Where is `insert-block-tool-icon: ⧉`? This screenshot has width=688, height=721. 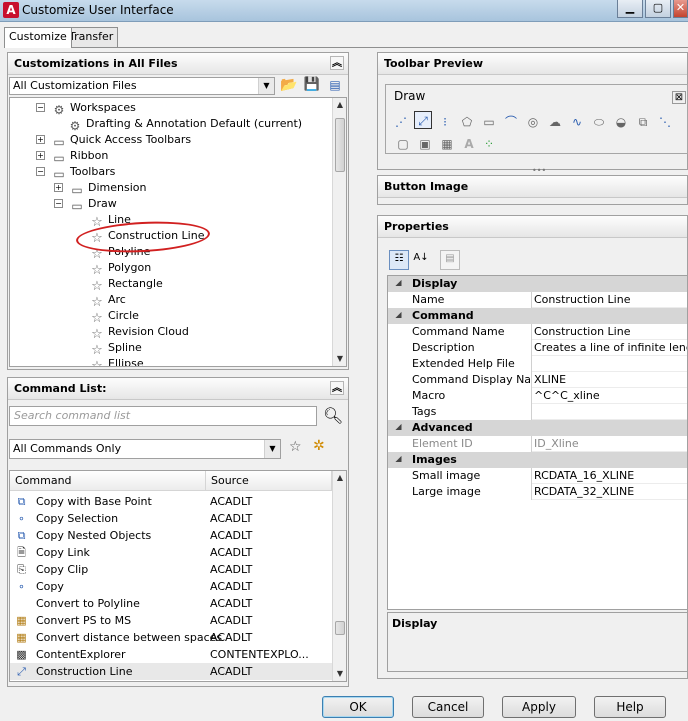 insert-block-tool-icon: ⧉ is located at coordinates (643, 122).